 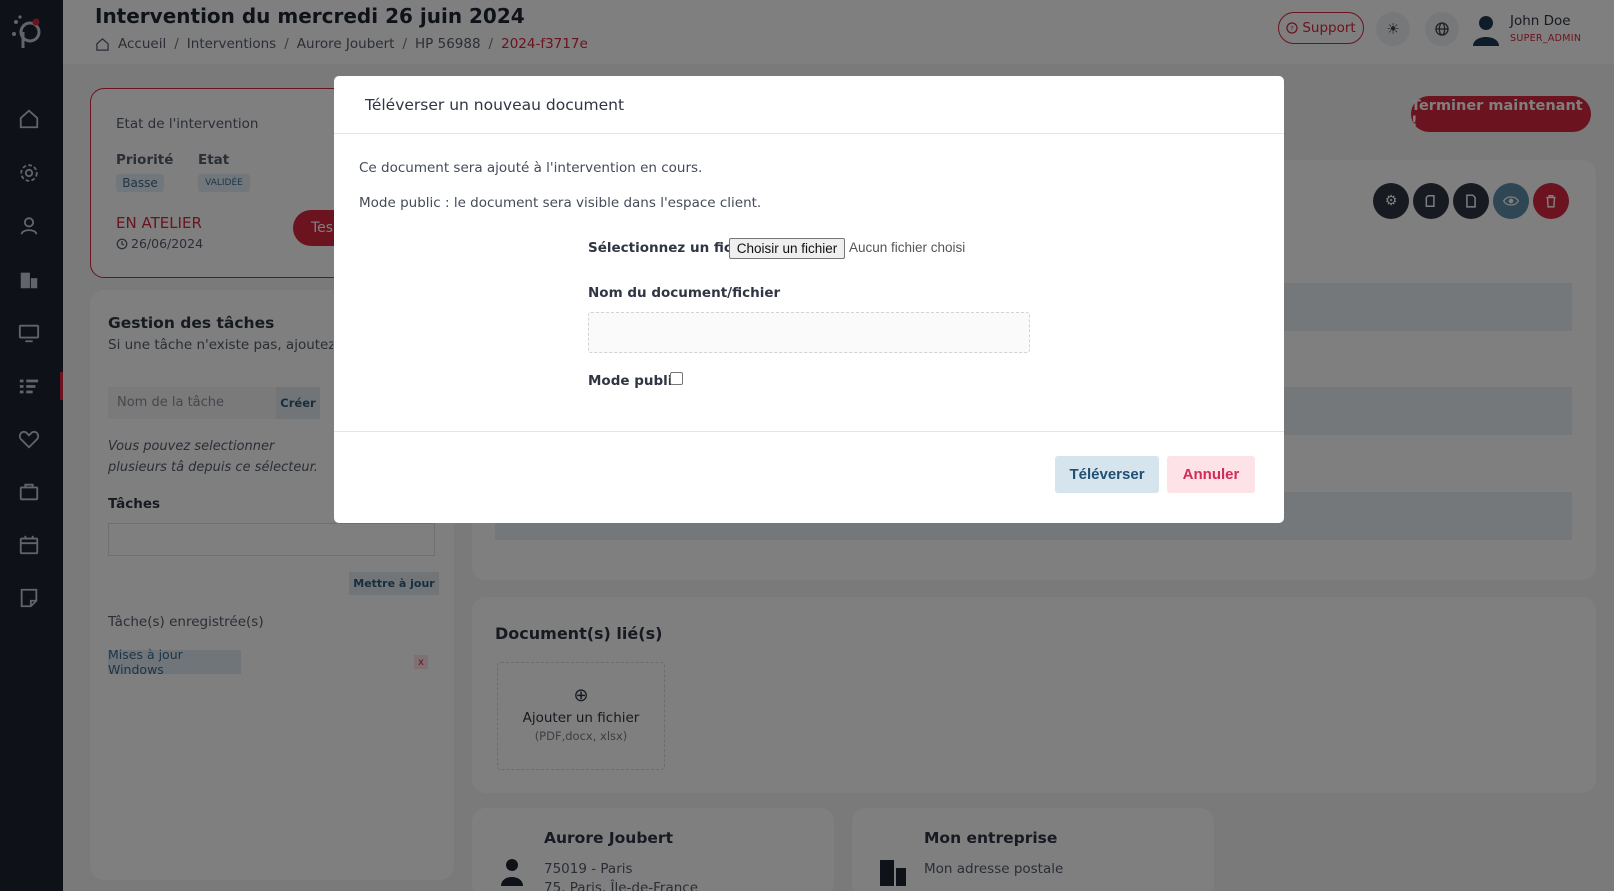 I want to click on modal-header: Téléverser un nouveau document, so click(x=809, y=105).